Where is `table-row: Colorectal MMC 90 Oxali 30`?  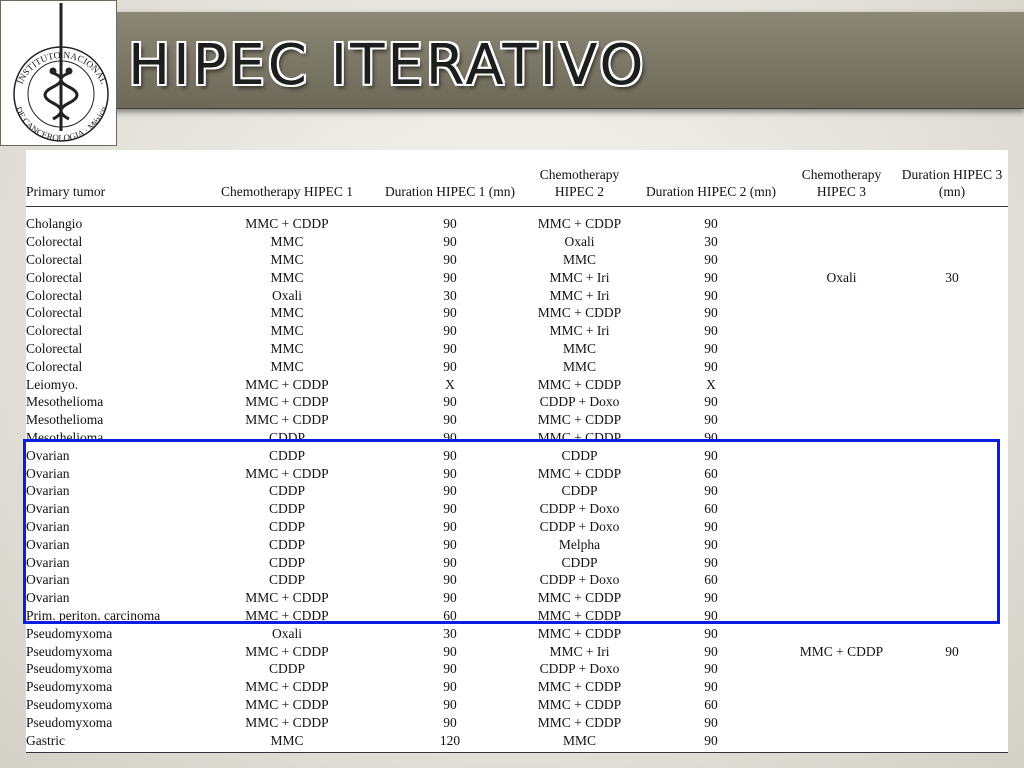
table-row: Colorectal MMC 90 Oxali 30 is located at coordinates (517, 242).